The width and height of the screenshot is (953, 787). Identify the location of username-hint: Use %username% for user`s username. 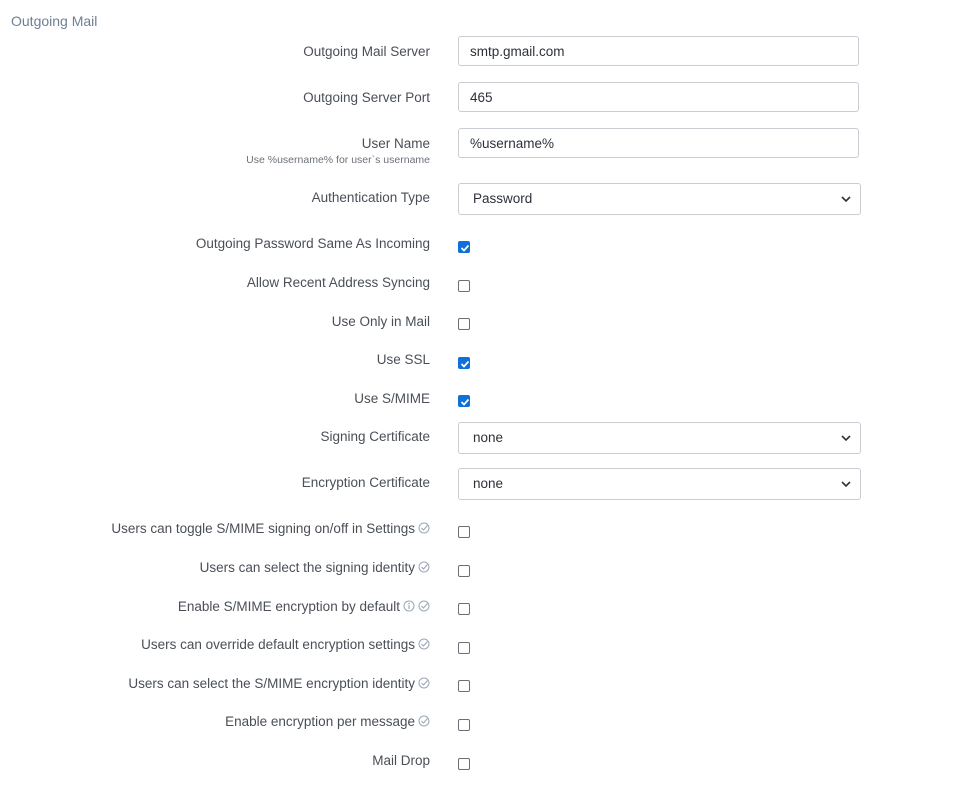
(338, 160).